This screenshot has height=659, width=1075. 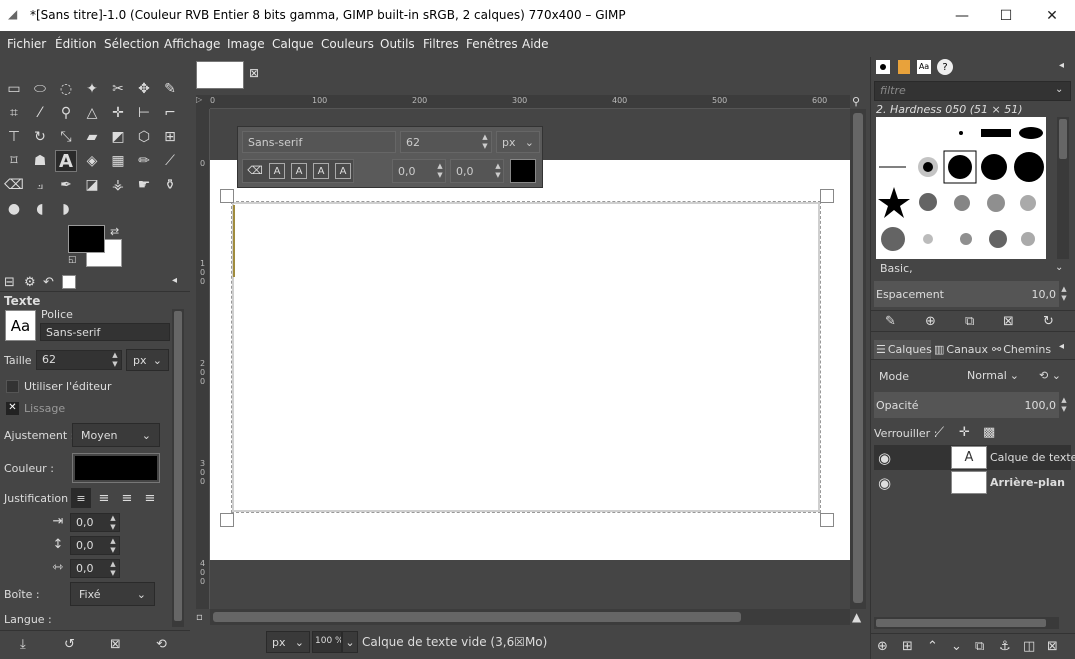 I want to click on justify-right-icon: ≡, so click(x=104, y=498).